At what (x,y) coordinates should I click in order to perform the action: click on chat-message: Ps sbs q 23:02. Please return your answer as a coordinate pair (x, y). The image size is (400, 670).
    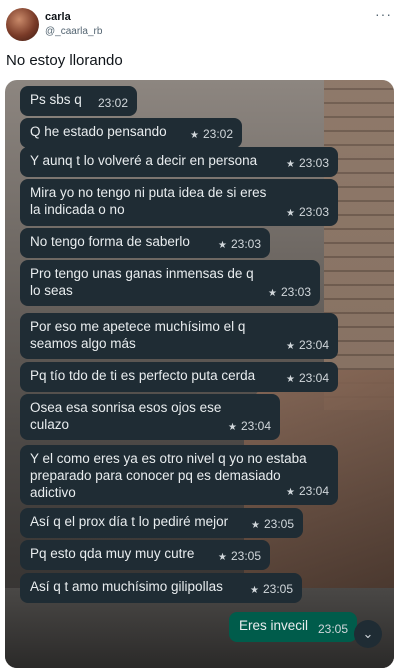
    Looking at the image, I should click on (78, 101).